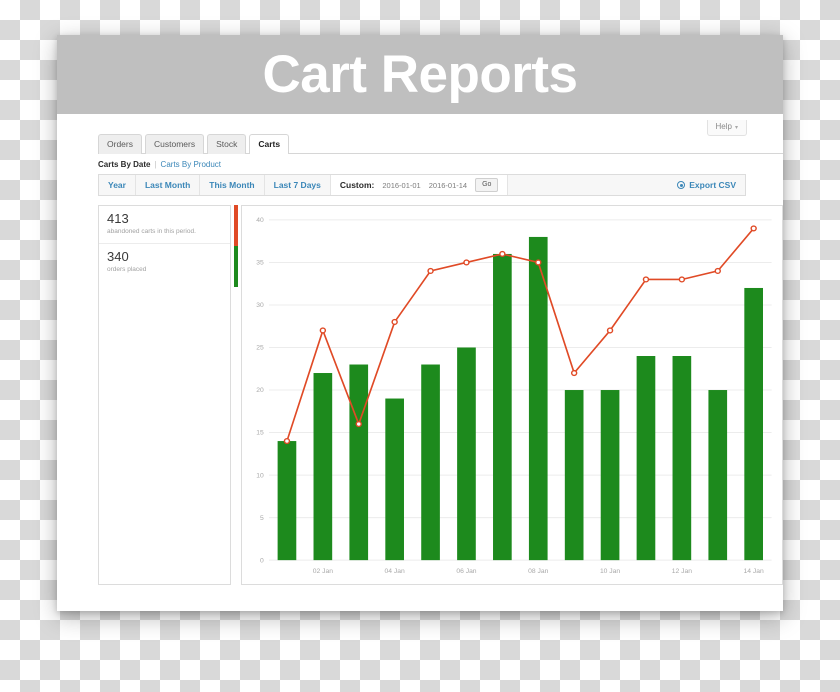  What do you see at coordinates (754, 571) in the screenshot?
I see `svg-text: 14 Jan` at bounding box center [754, 571].